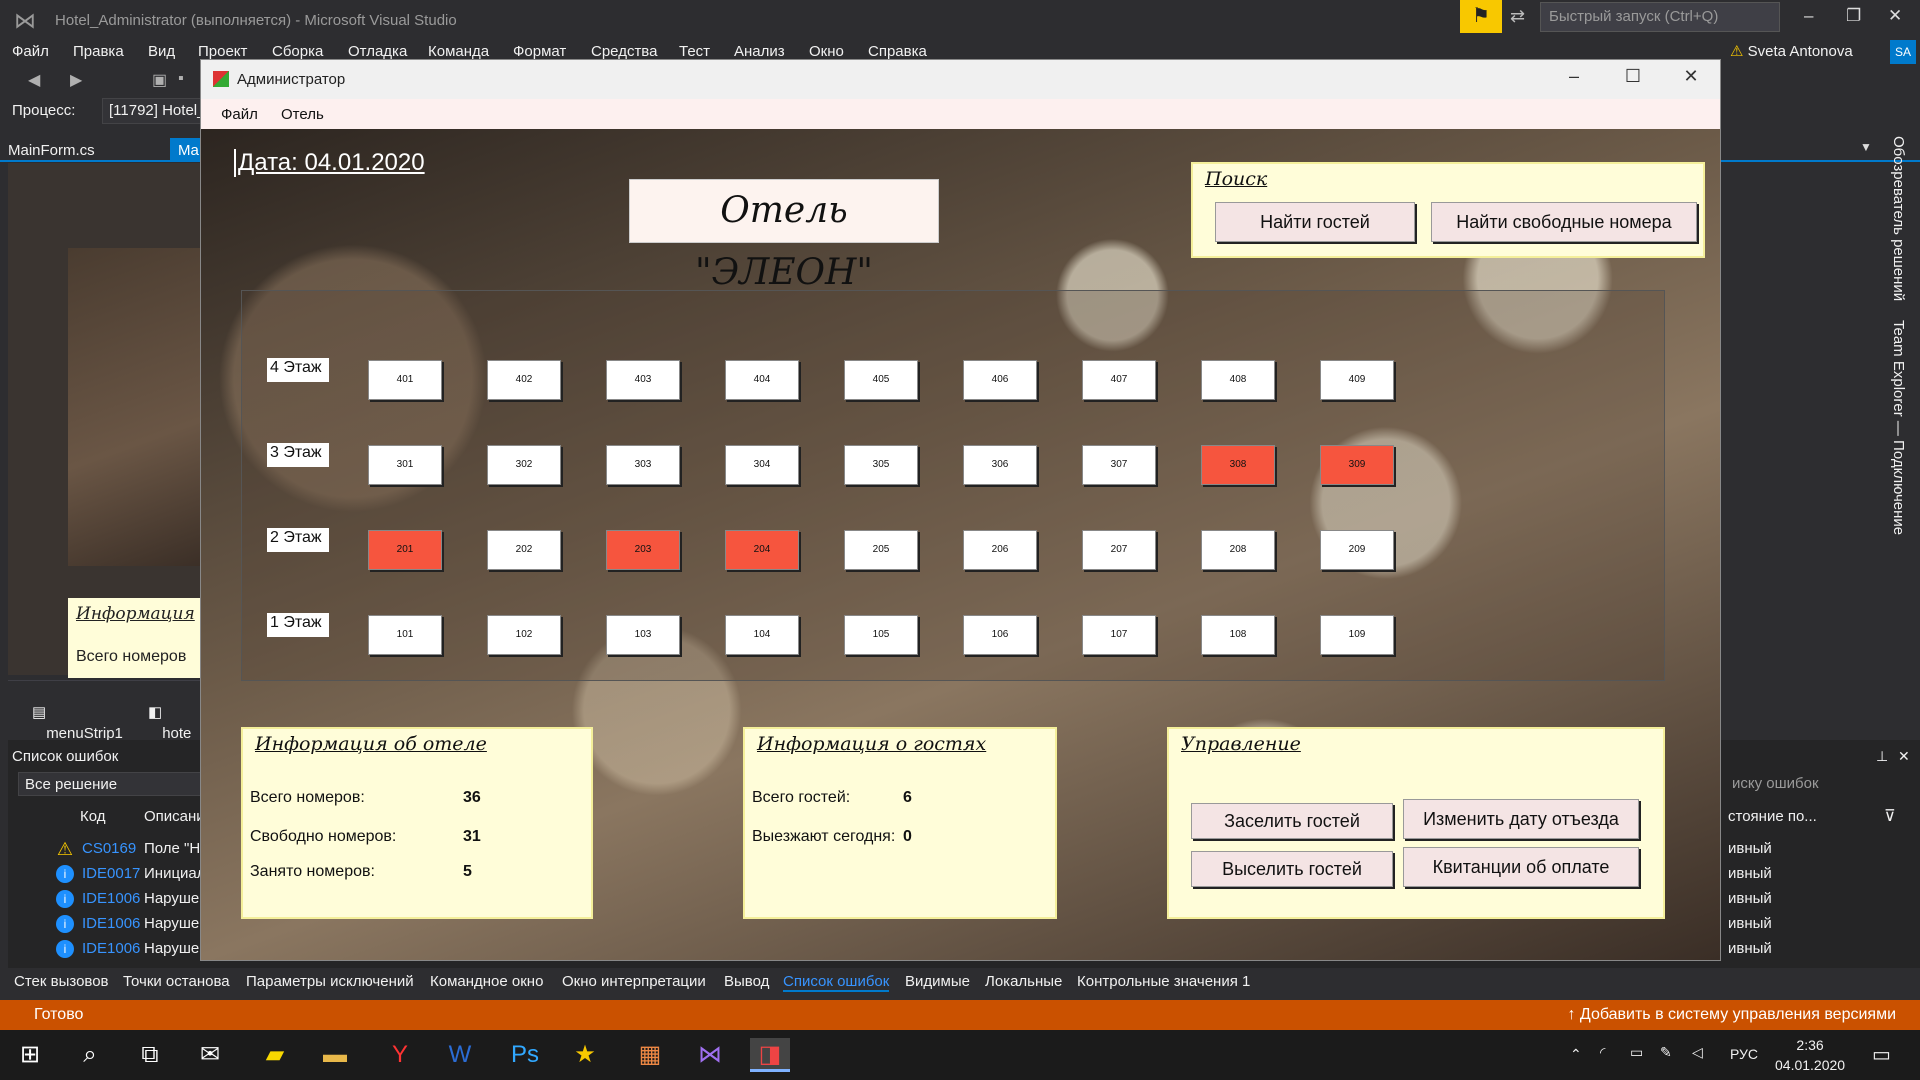  Describe the element at coordinates (150, 1055) in the screenshot. I see `task-view-icon: ⧉` at that location.